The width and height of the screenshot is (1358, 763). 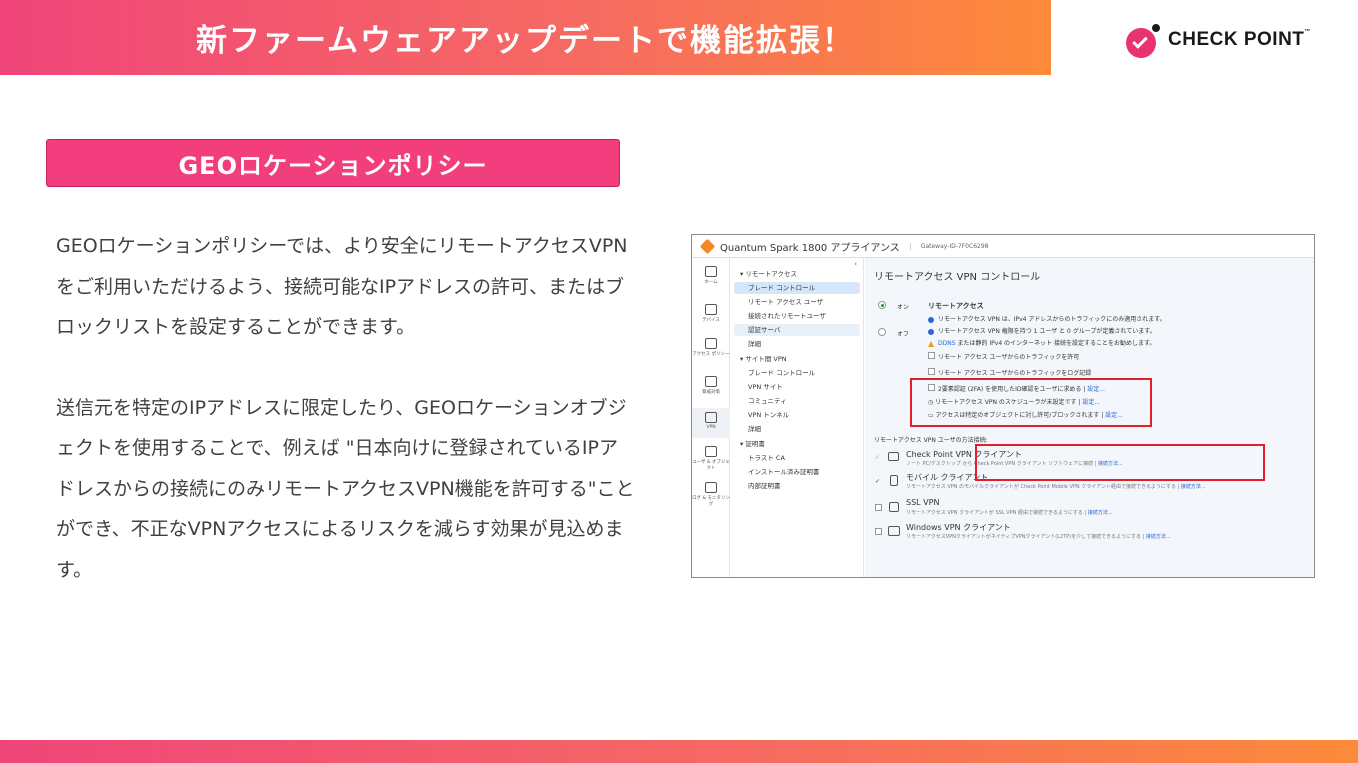 What do you see at coordinates (1009, 357) in the screenshot?
I see `allow-traffic-label: リモート アクセス ユーザからのトラフィックを許可` at bounding box center [1009, 357].